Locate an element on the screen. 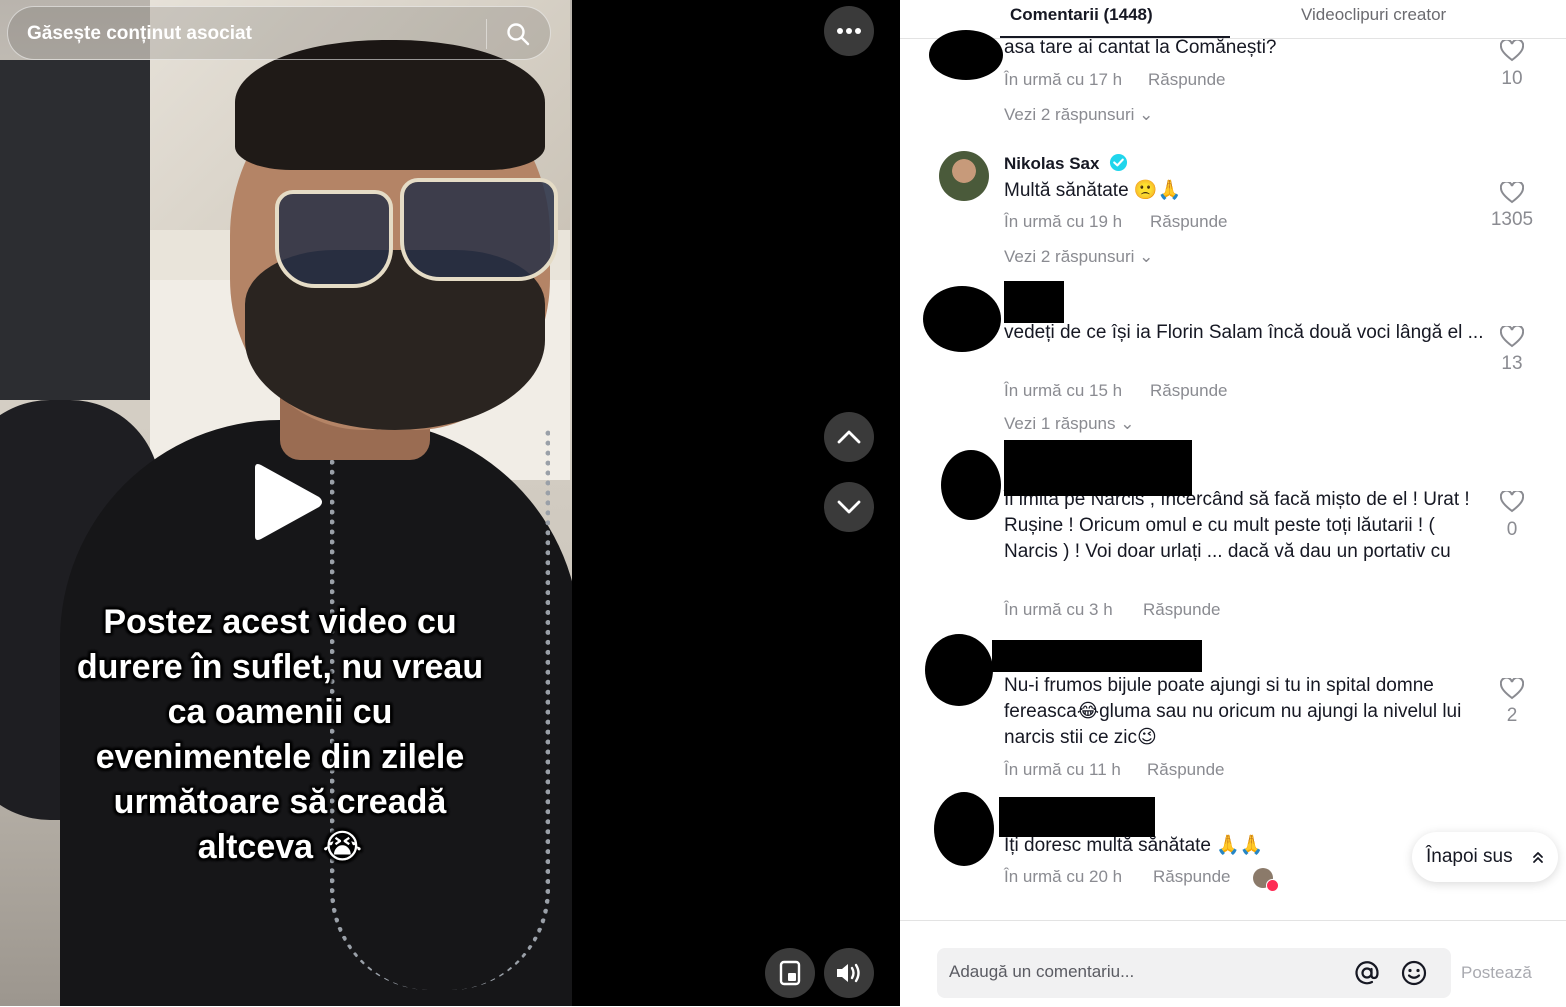 The image size is (1566, 1007). video-background-cabinet is located at coordinates (75, 230).